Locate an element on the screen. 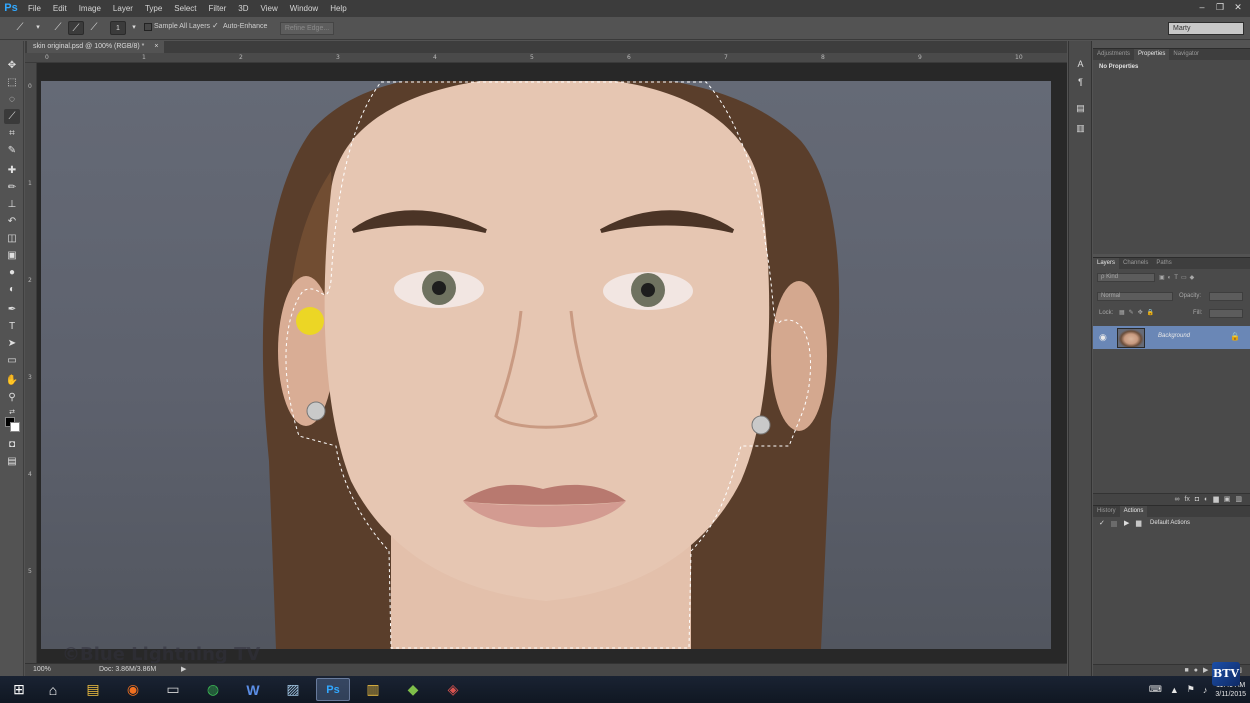 The width and height of the screenshot is (1250, 703). new-layer-icon: ▣ is located at coordinates (1227, 499).